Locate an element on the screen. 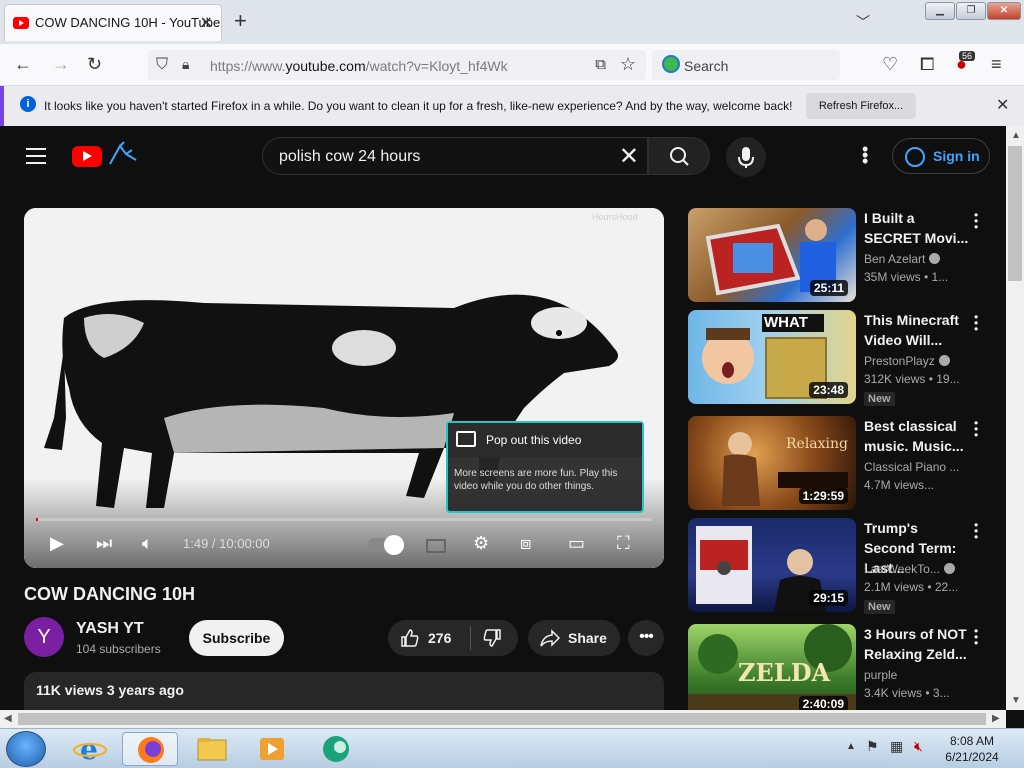 The image size is (1024, 768). scroll-down-arrow-icon: ▼ is located at coordinates (1016, 700).